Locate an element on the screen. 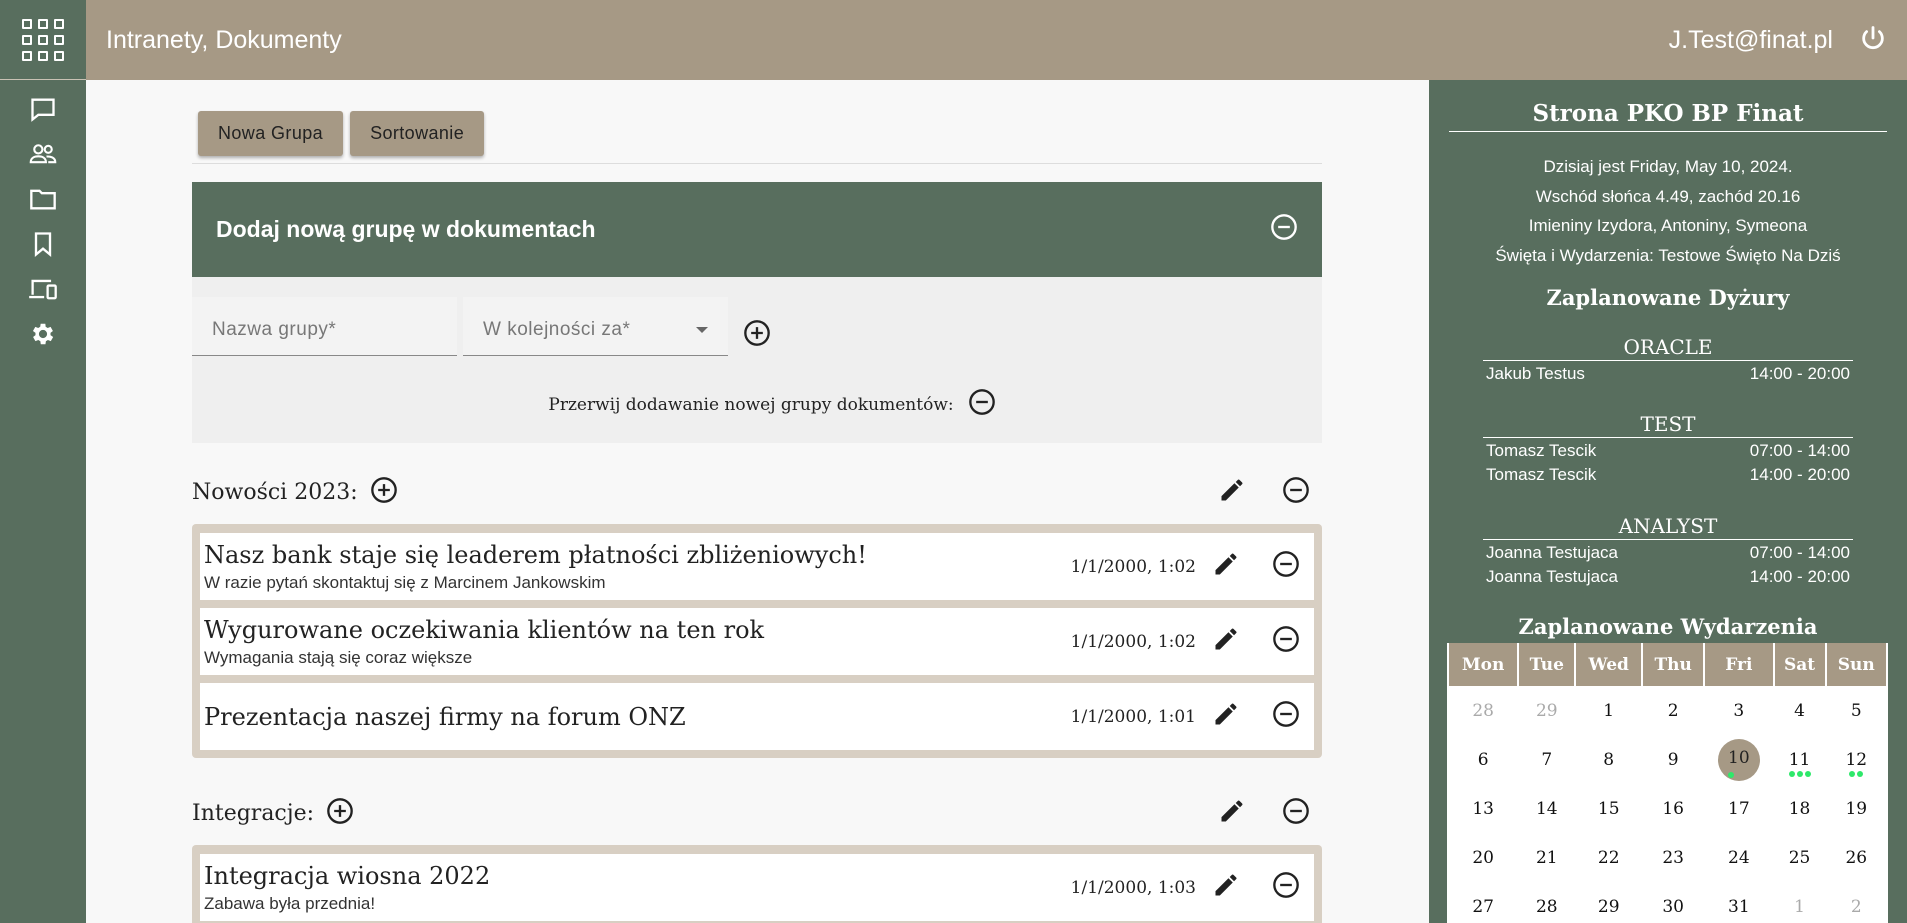  shift-row: Tomasz Tescik 07:00 - 14:00 is located at coordinates (1668, 450).